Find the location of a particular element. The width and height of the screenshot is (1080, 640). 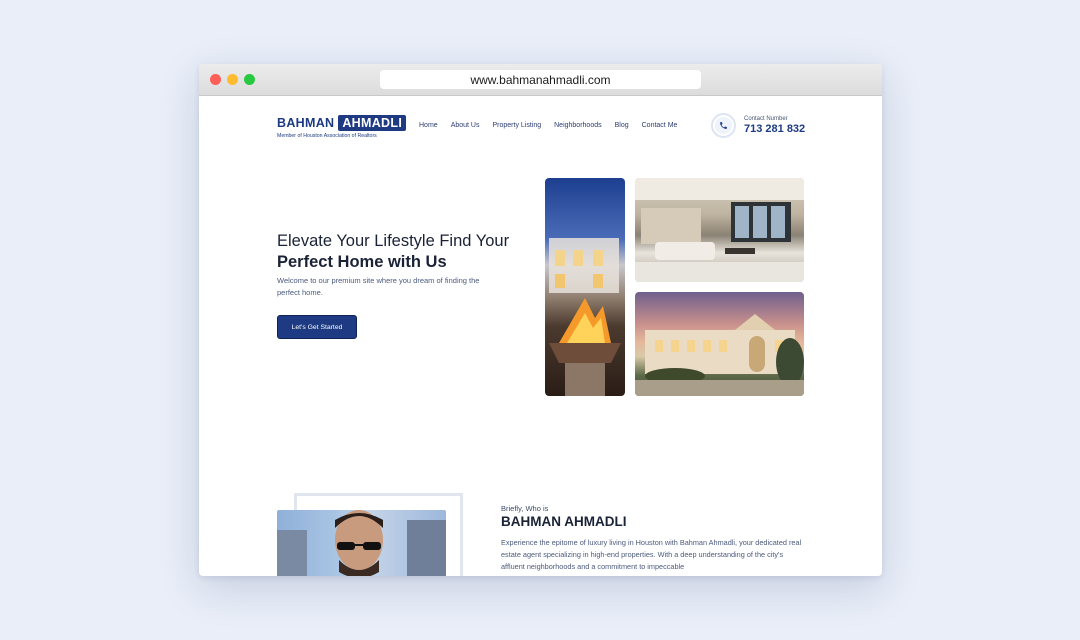

browser-titlebar: www.bahmanahmadli.com is located at coordinates (540, 80).